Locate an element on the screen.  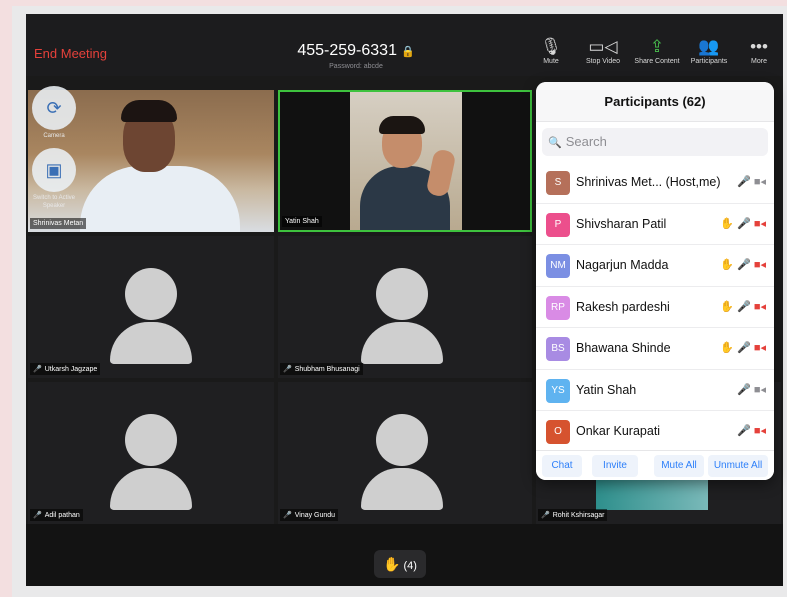
participant-name-label: Shrinivas Metan is located at coordinates (58, 223).